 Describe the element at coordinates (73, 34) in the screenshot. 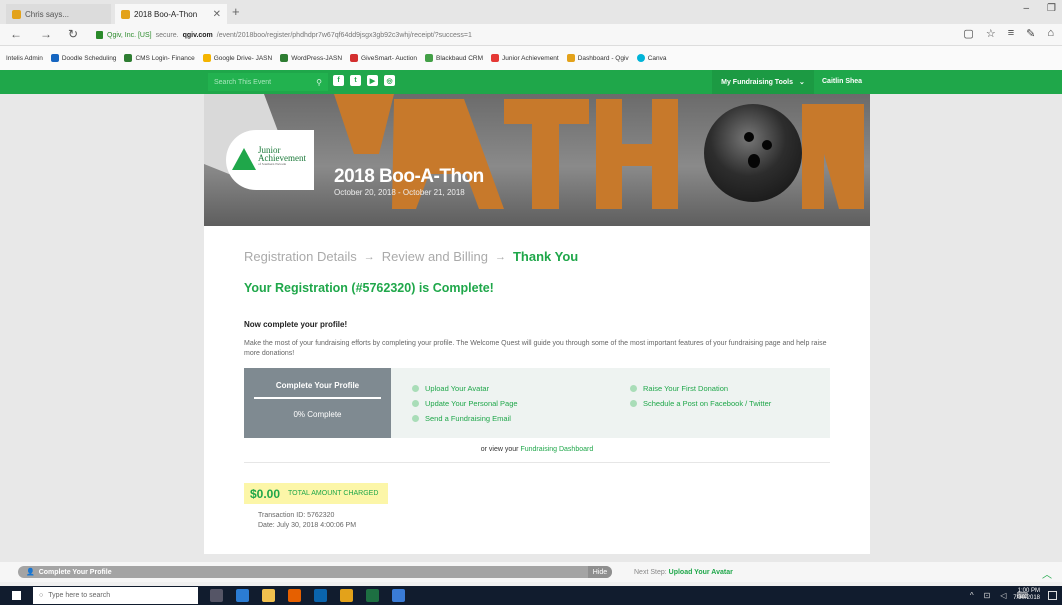

I see `refresh-icon: ↻` at that location.